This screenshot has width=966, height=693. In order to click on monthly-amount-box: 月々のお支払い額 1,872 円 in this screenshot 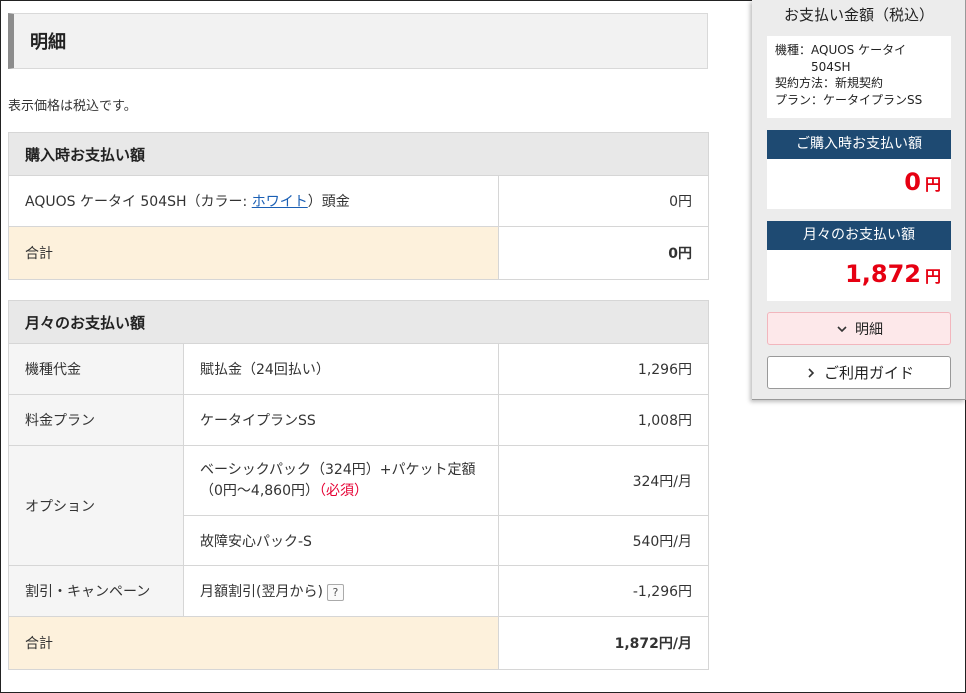, I will do `click(859, 261)`.